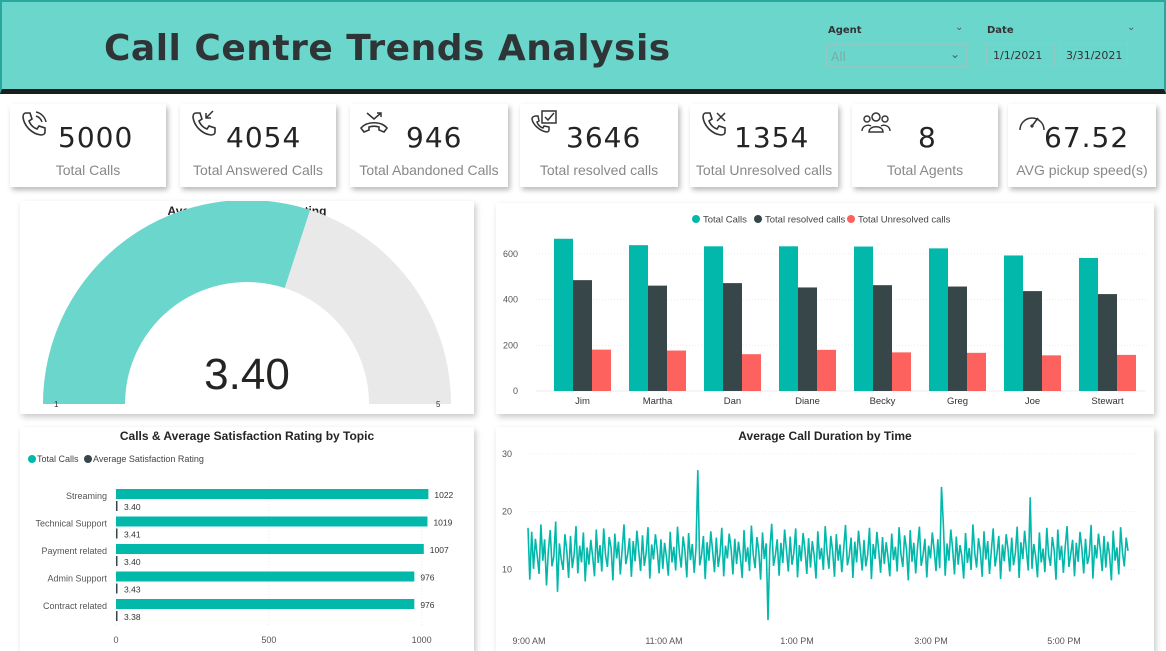 The width and height of the screenshot is (1166, 651). What do you see at coordinates (772, 137) in the screenshot?
I see `kpi-value: 1354` at bounding box center [772, 137].